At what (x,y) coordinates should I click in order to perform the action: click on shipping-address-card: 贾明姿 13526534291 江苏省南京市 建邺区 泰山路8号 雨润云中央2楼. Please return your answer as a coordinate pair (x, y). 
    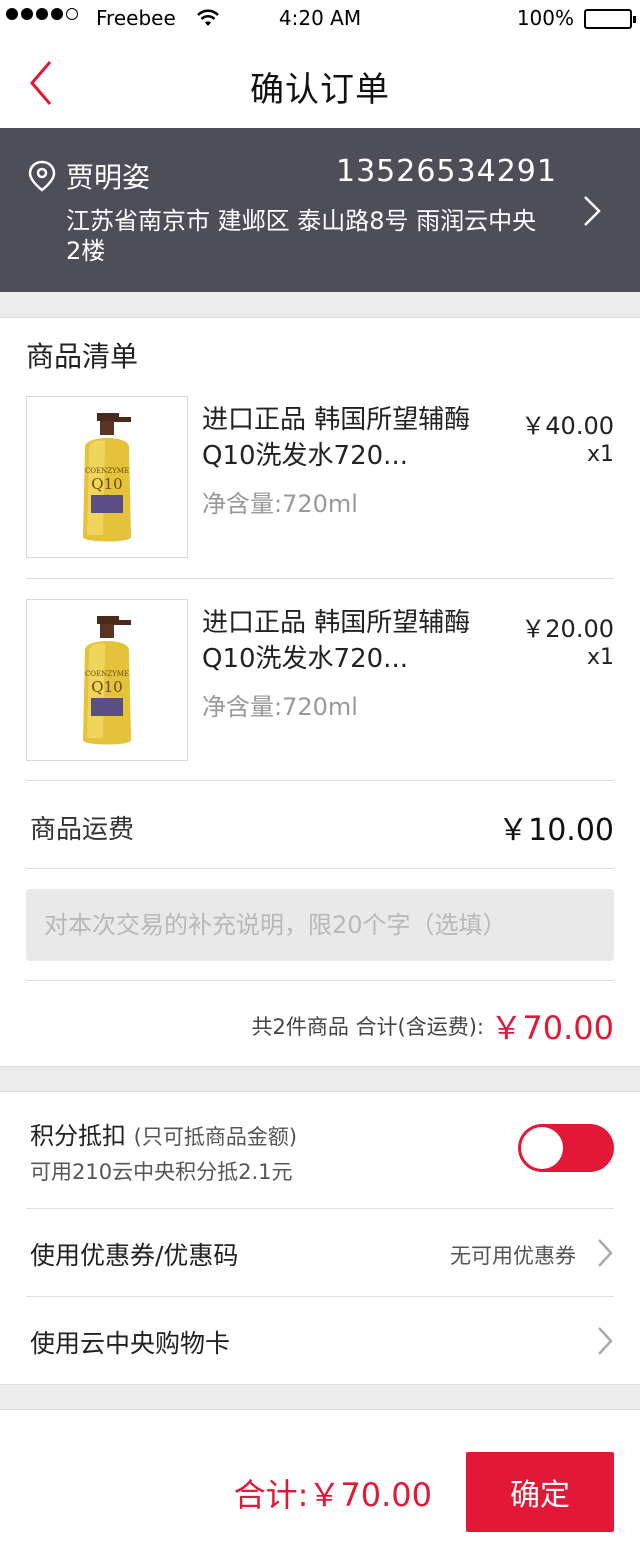
    Looking at the image, I should click on (320, 210).